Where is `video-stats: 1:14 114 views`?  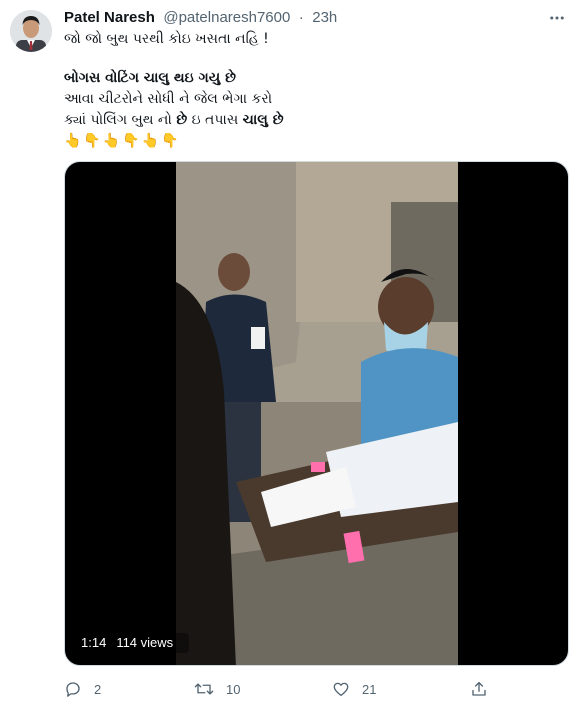
video-stats: 1:14 114 views is located at coordinates (132, 643).